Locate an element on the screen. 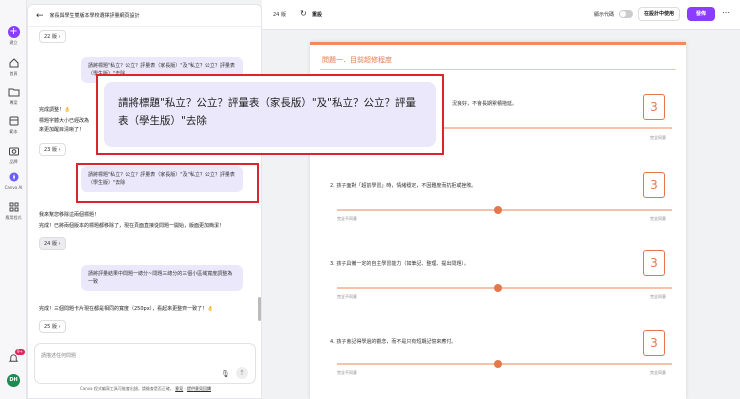 Image resolution: width=740 pixels, height=399 pixels. rail-item-projects: 專案 is located at coordinates (13, 96).